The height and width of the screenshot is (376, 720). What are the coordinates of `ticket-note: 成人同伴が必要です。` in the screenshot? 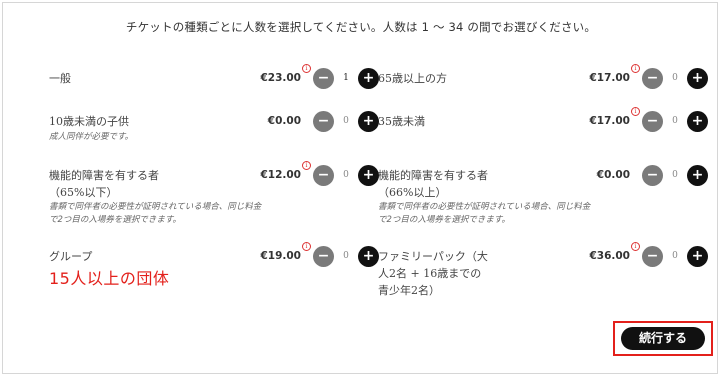 It's located at (91, 137).